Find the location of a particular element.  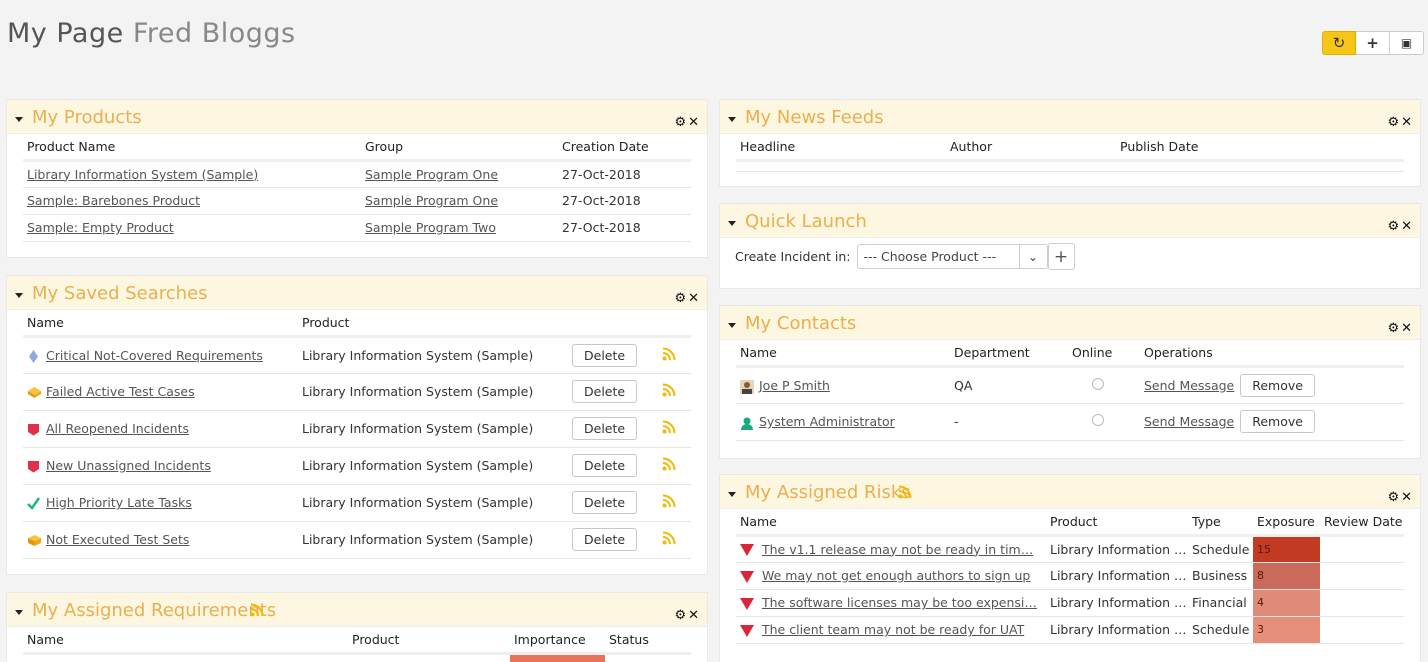

saved-search-link: New Unassigned Incidents is located at coordinates (128, 465).